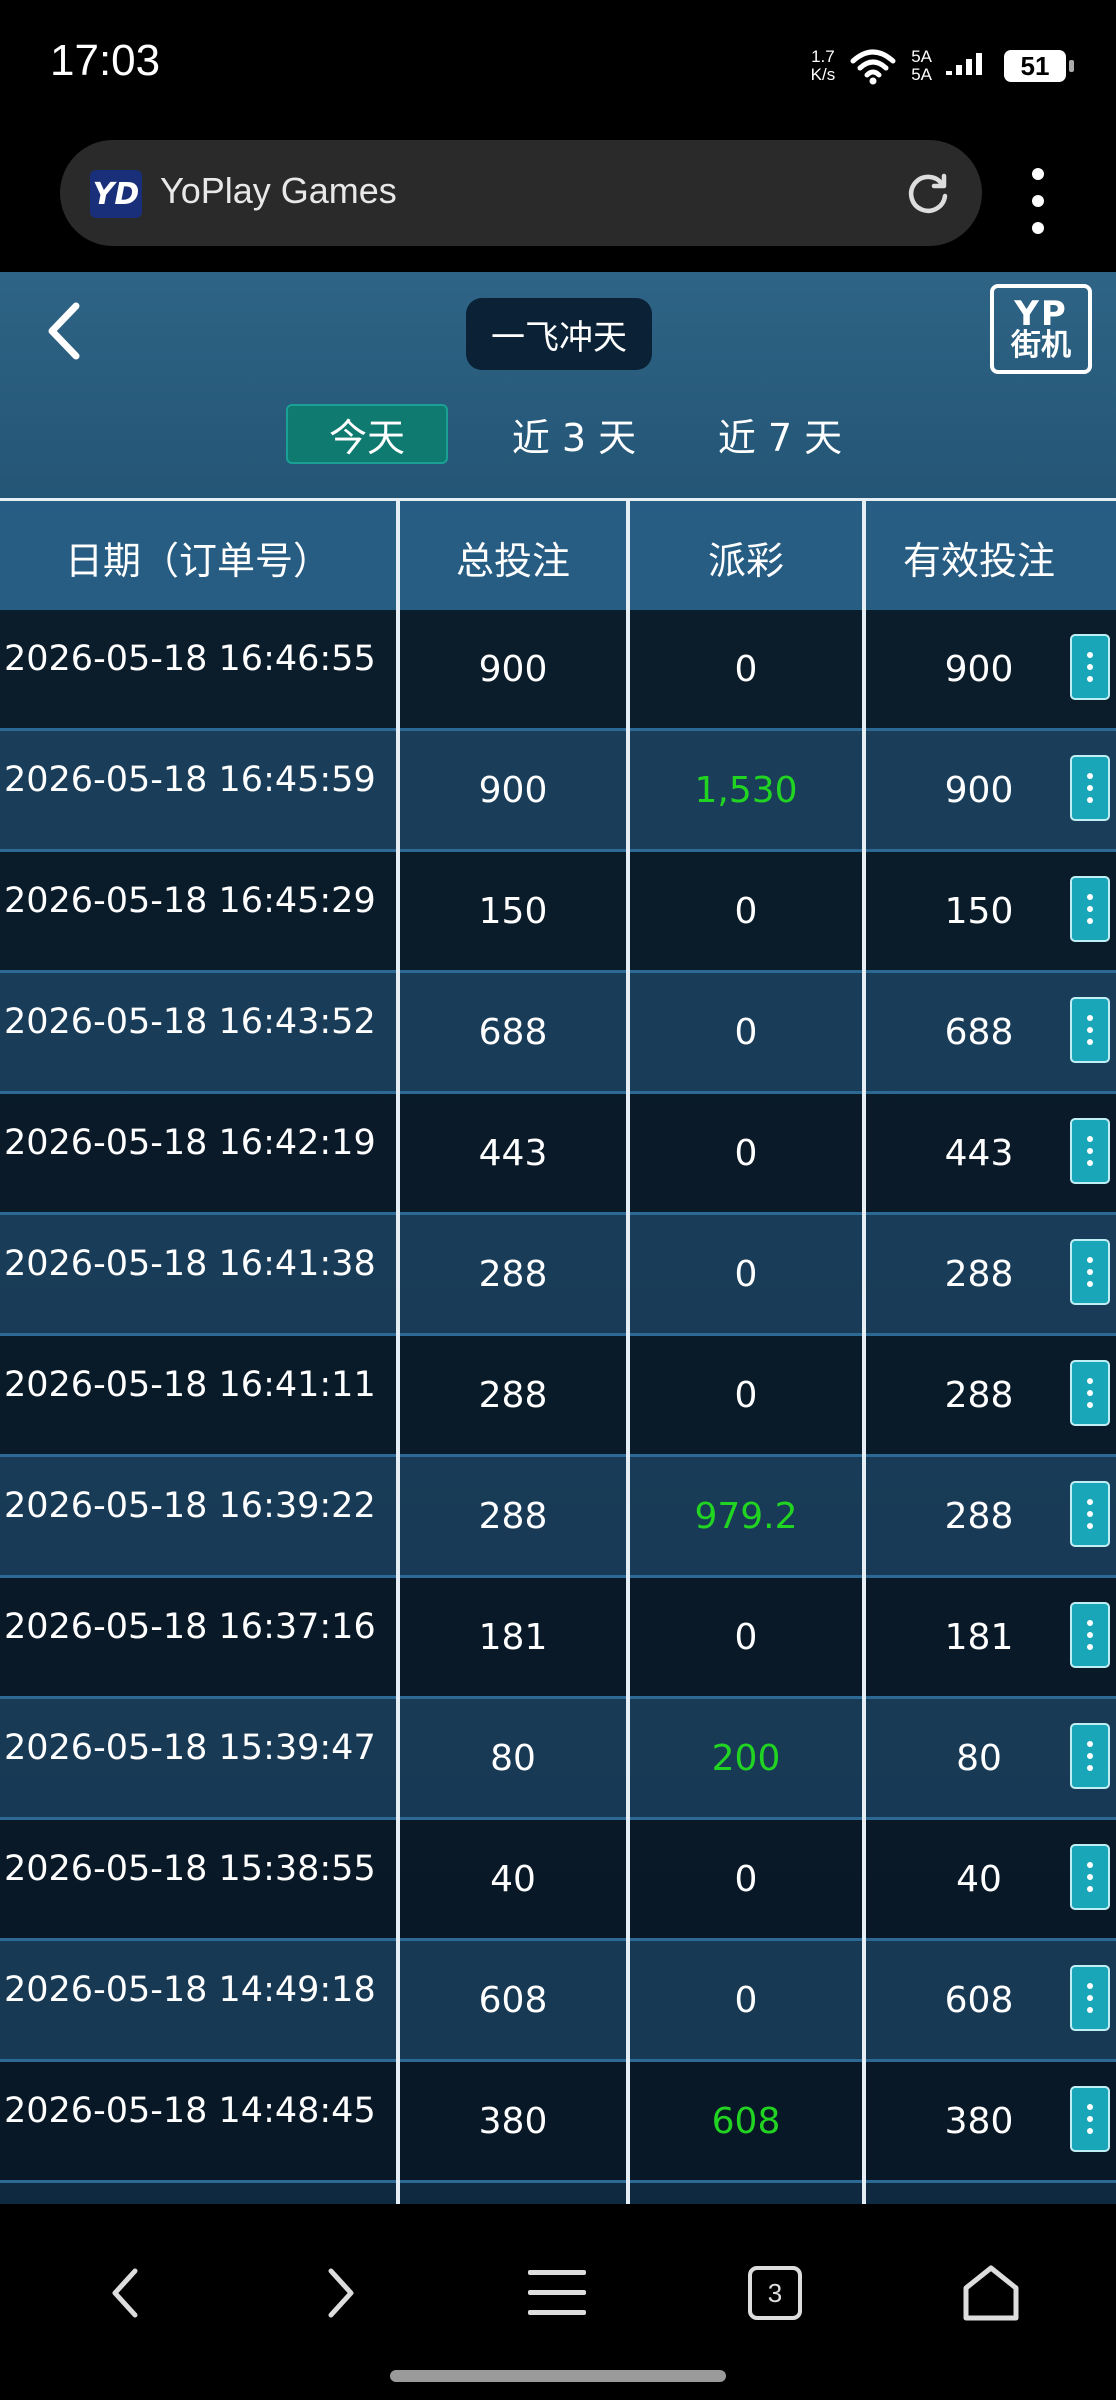 The height and width of the screenshot is (2400, 1116). I want to click on row-total-bet: 688, so click(513, 1032).